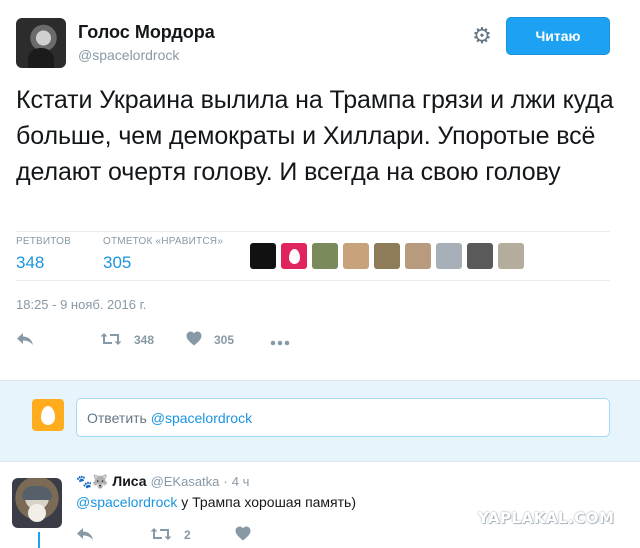 This screenshot has width=640, height=548. Describe the element at coordinates (224, 340) in the screenshot. I see `like-count: 305` at that location.